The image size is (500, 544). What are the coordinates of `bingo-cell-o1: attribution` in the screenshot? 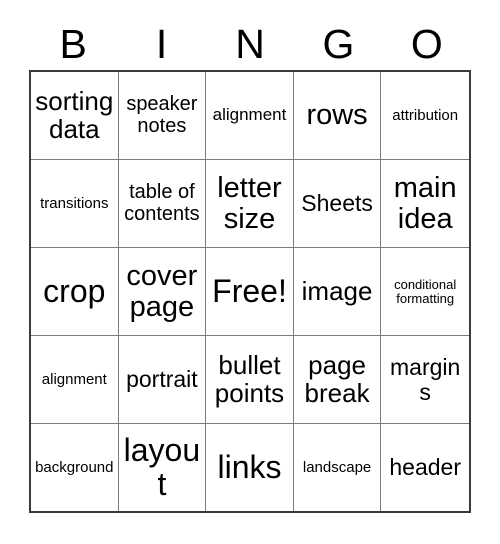 It's located at (425, 115).